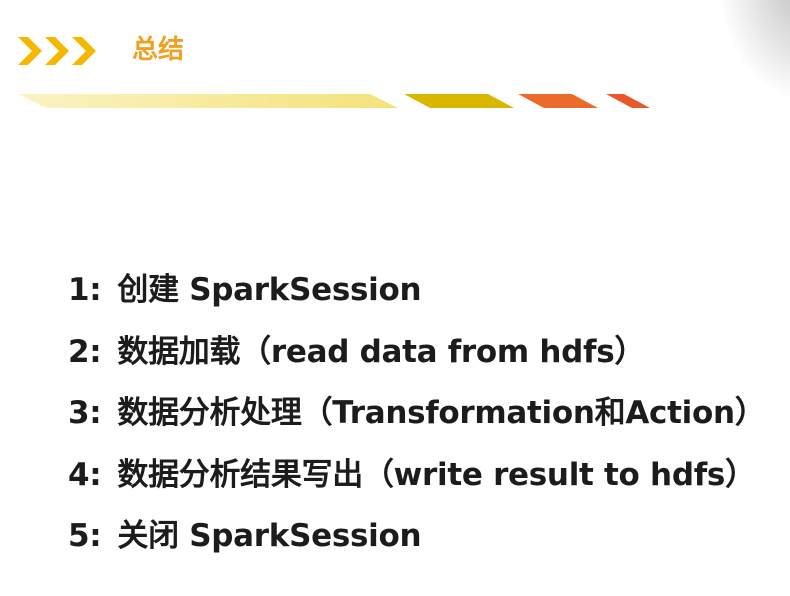 The height and width of the screenshot is (596, 790). Describe the element at coordinates (441, 413) in the screenshot. I see `item-text: 数据分析处理（Transformation和Action）` at that location.